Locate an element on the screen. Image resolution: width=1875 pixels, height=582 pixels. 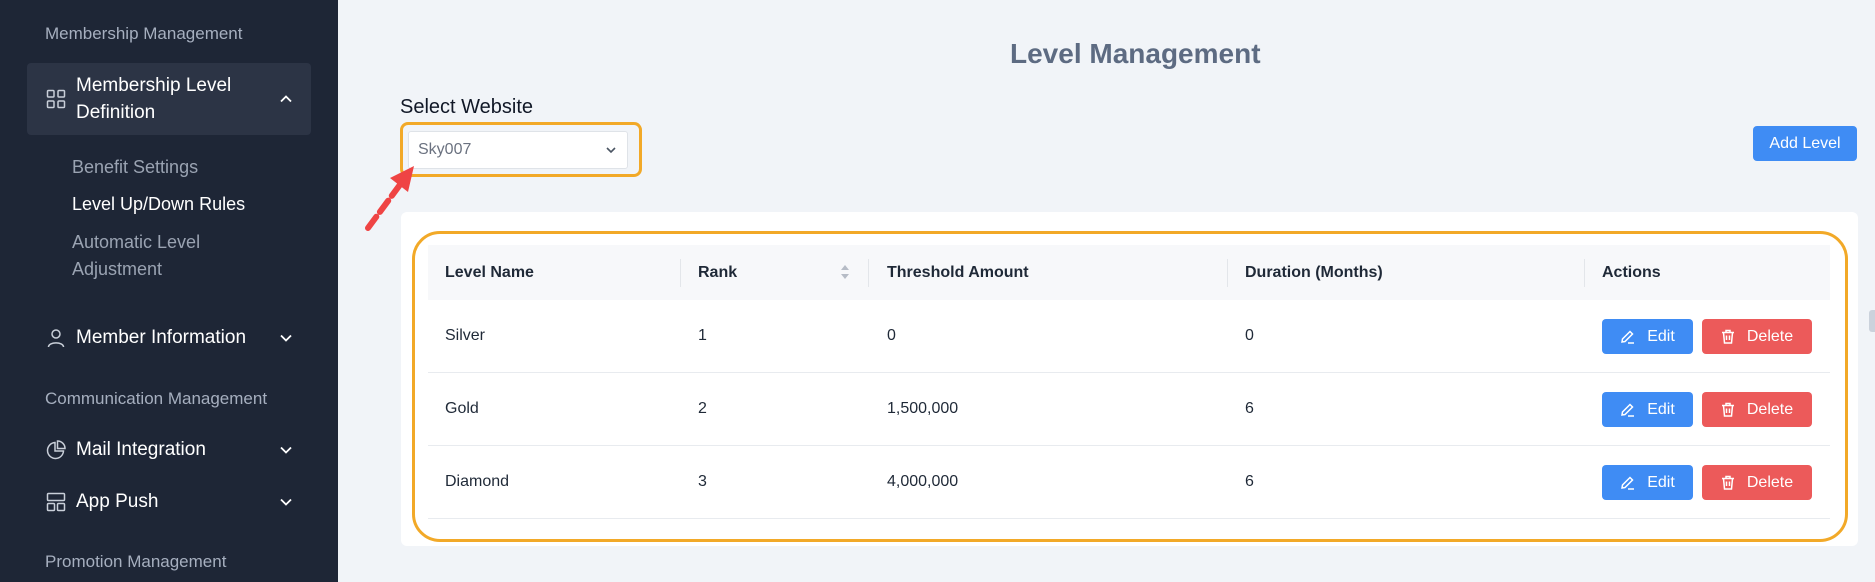
sidebar-item-label: Membership Level Definition is located at coordinates (154, 99).